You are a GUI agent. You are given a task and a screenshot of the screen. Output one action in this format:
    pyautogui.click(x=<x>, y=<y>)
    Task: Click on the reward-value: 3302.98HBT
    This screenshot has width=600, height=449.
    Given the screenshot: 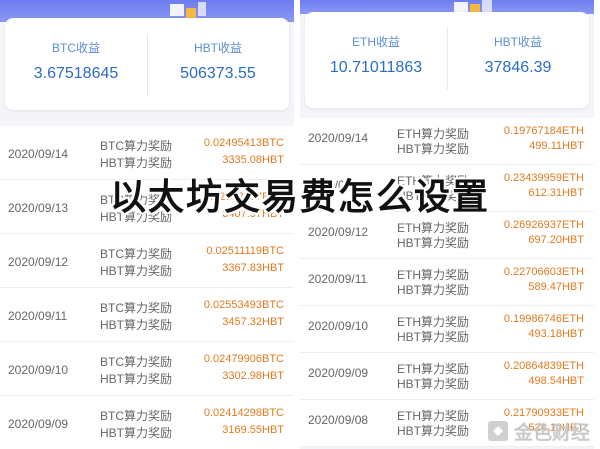 What is the action you would take?
    pyautogui.click(x=253, y=376)
    